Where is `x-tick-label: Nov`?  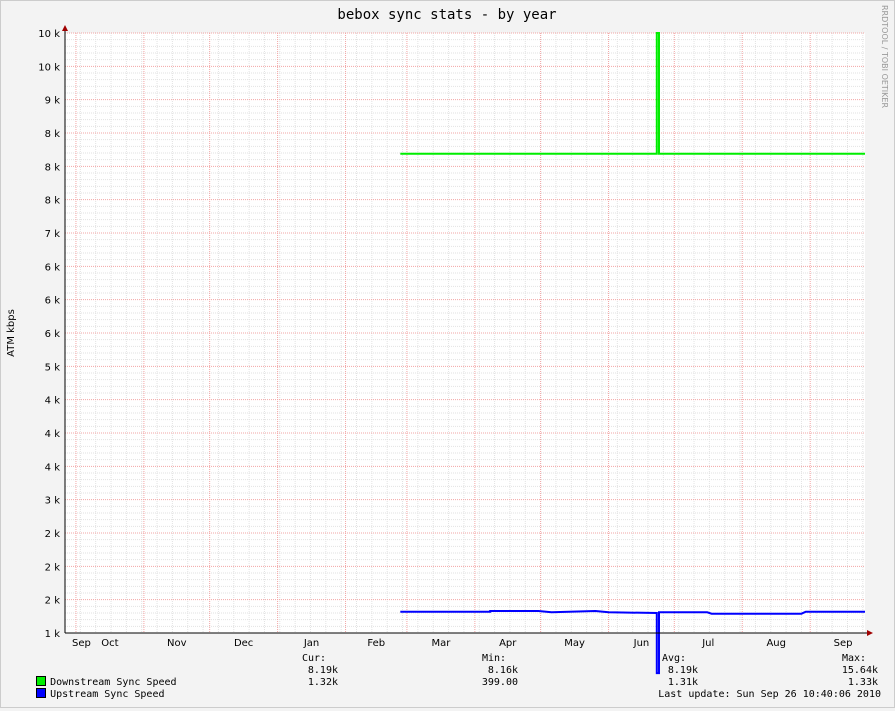
x-tick-label: Nov is located at coordinates (177, 643).